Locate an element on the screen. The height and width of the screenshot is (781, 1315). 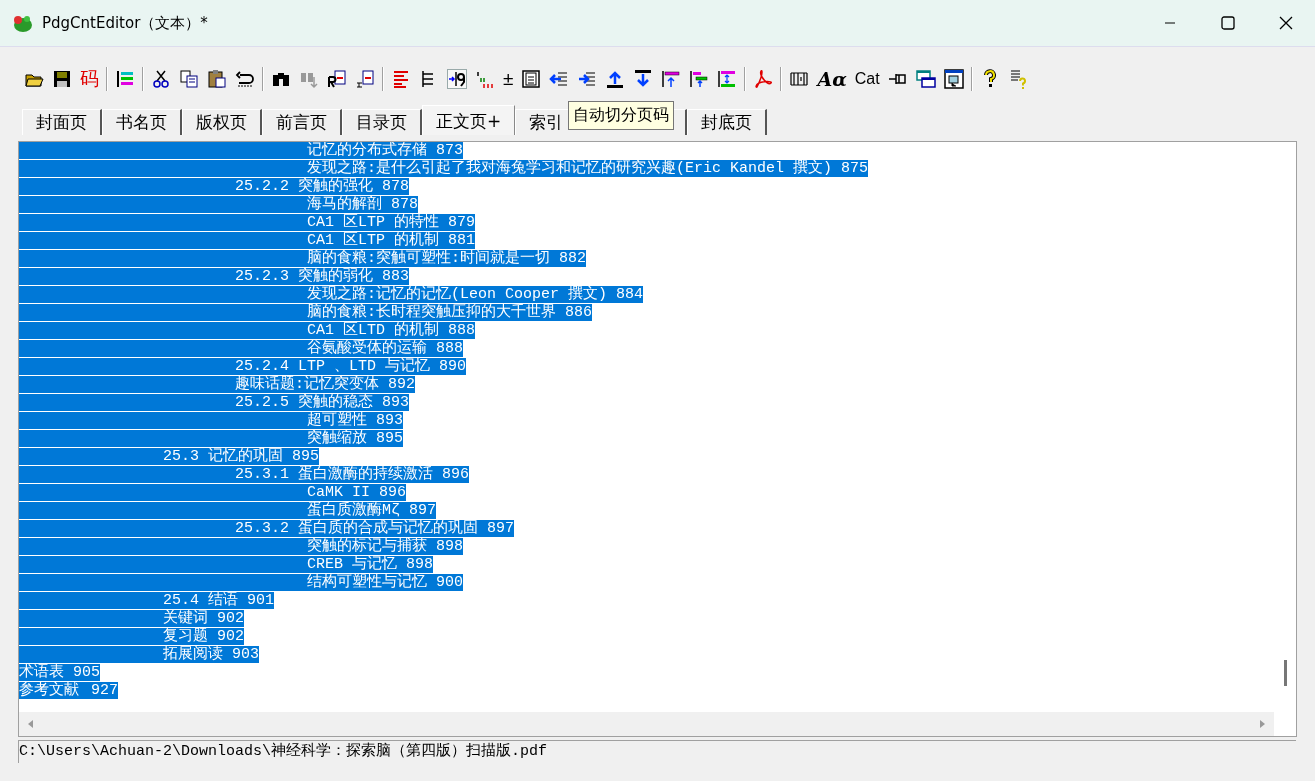
arrow-bar-icon is located at coordinates (457, 79).